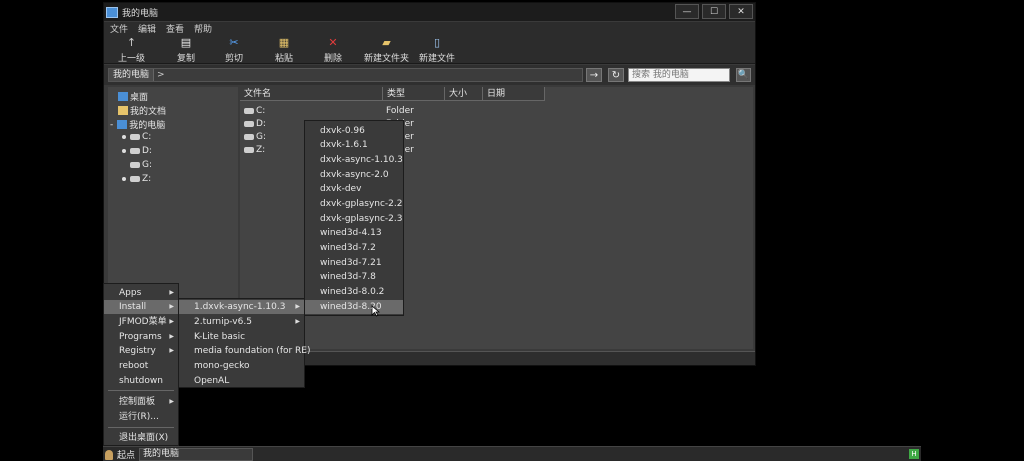  I want to click on menu-item-wined3d-7-2: wined3d-7.2, so click(354, 248).